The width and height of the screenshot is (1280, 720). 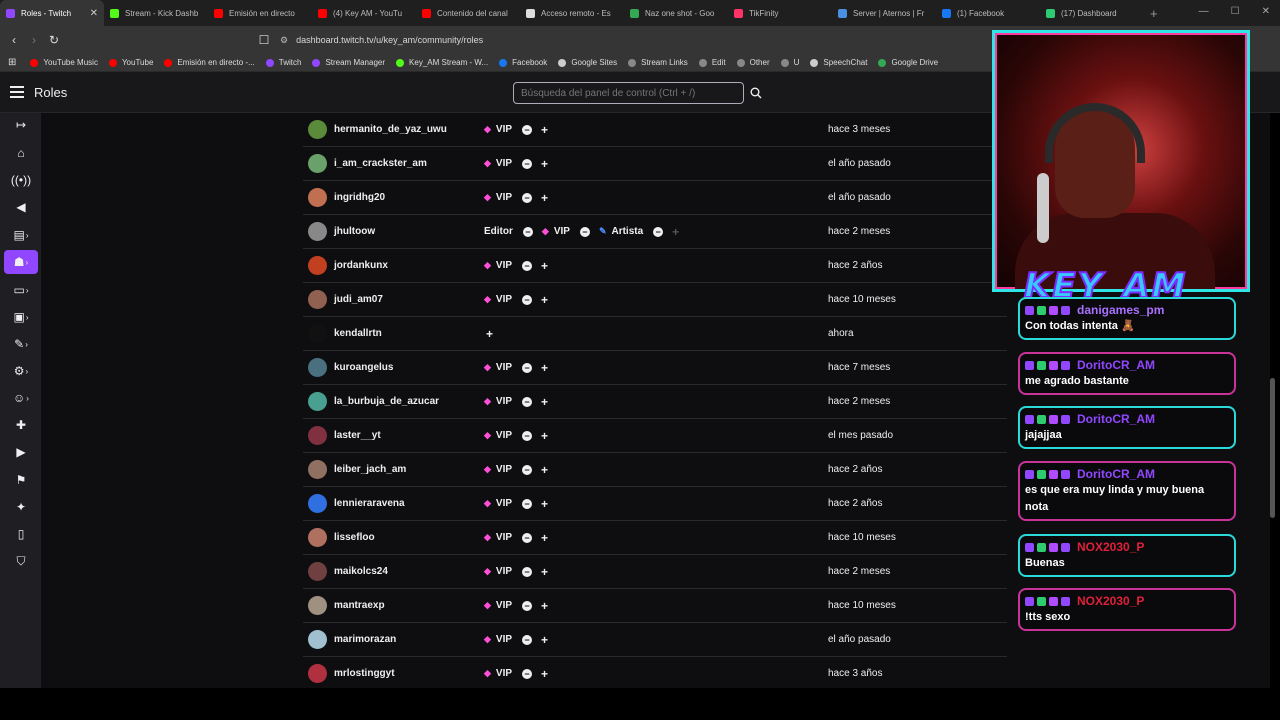 What do you see at coordinates (359, 605) in the screenshot?
I see `username: mantraexp` at bounding box center [359, 605].